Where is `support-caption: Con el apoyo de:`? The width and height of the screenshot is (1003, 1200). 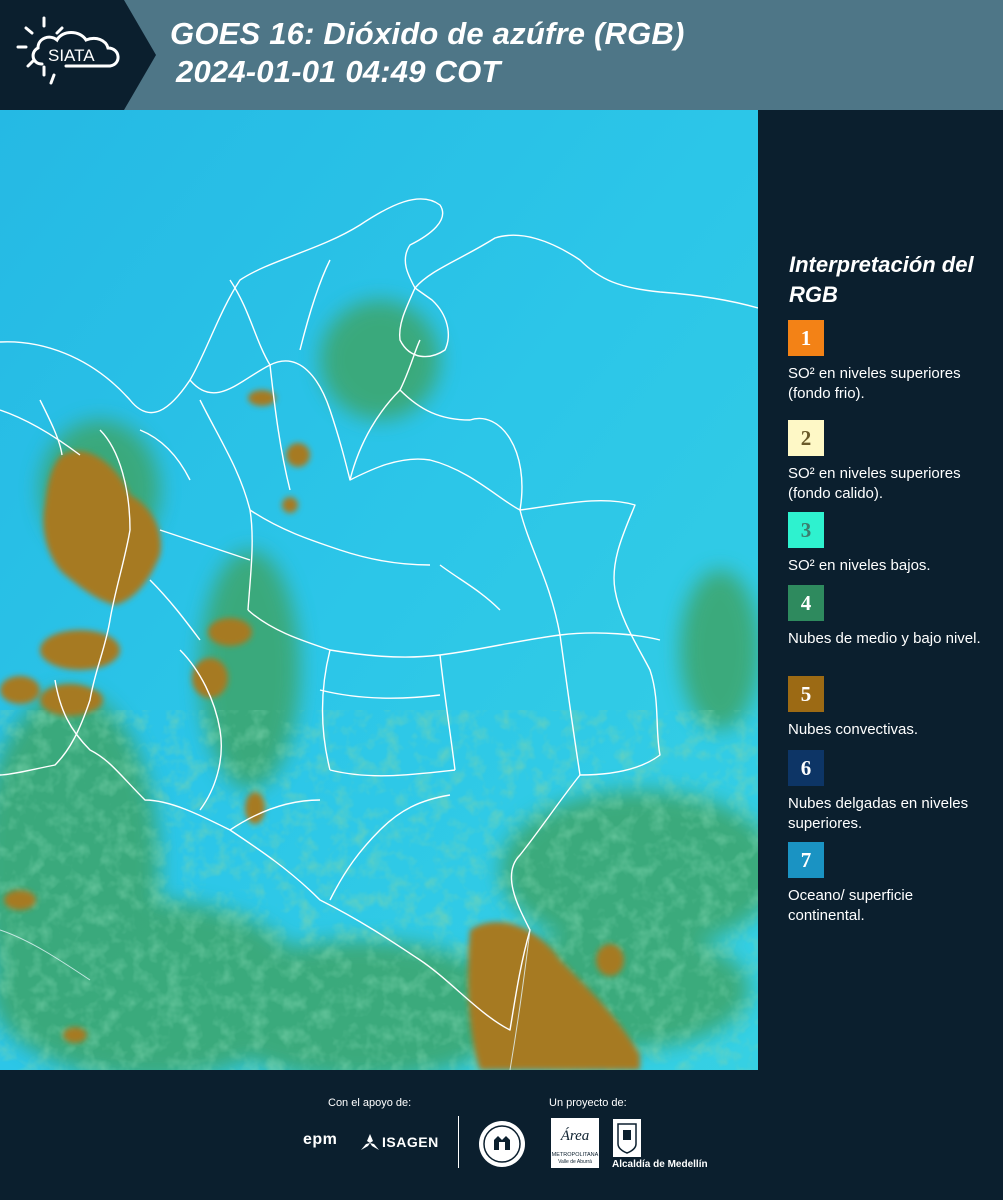 support-caption: Con el apoyo de: is located at coordinates (370, 1103).